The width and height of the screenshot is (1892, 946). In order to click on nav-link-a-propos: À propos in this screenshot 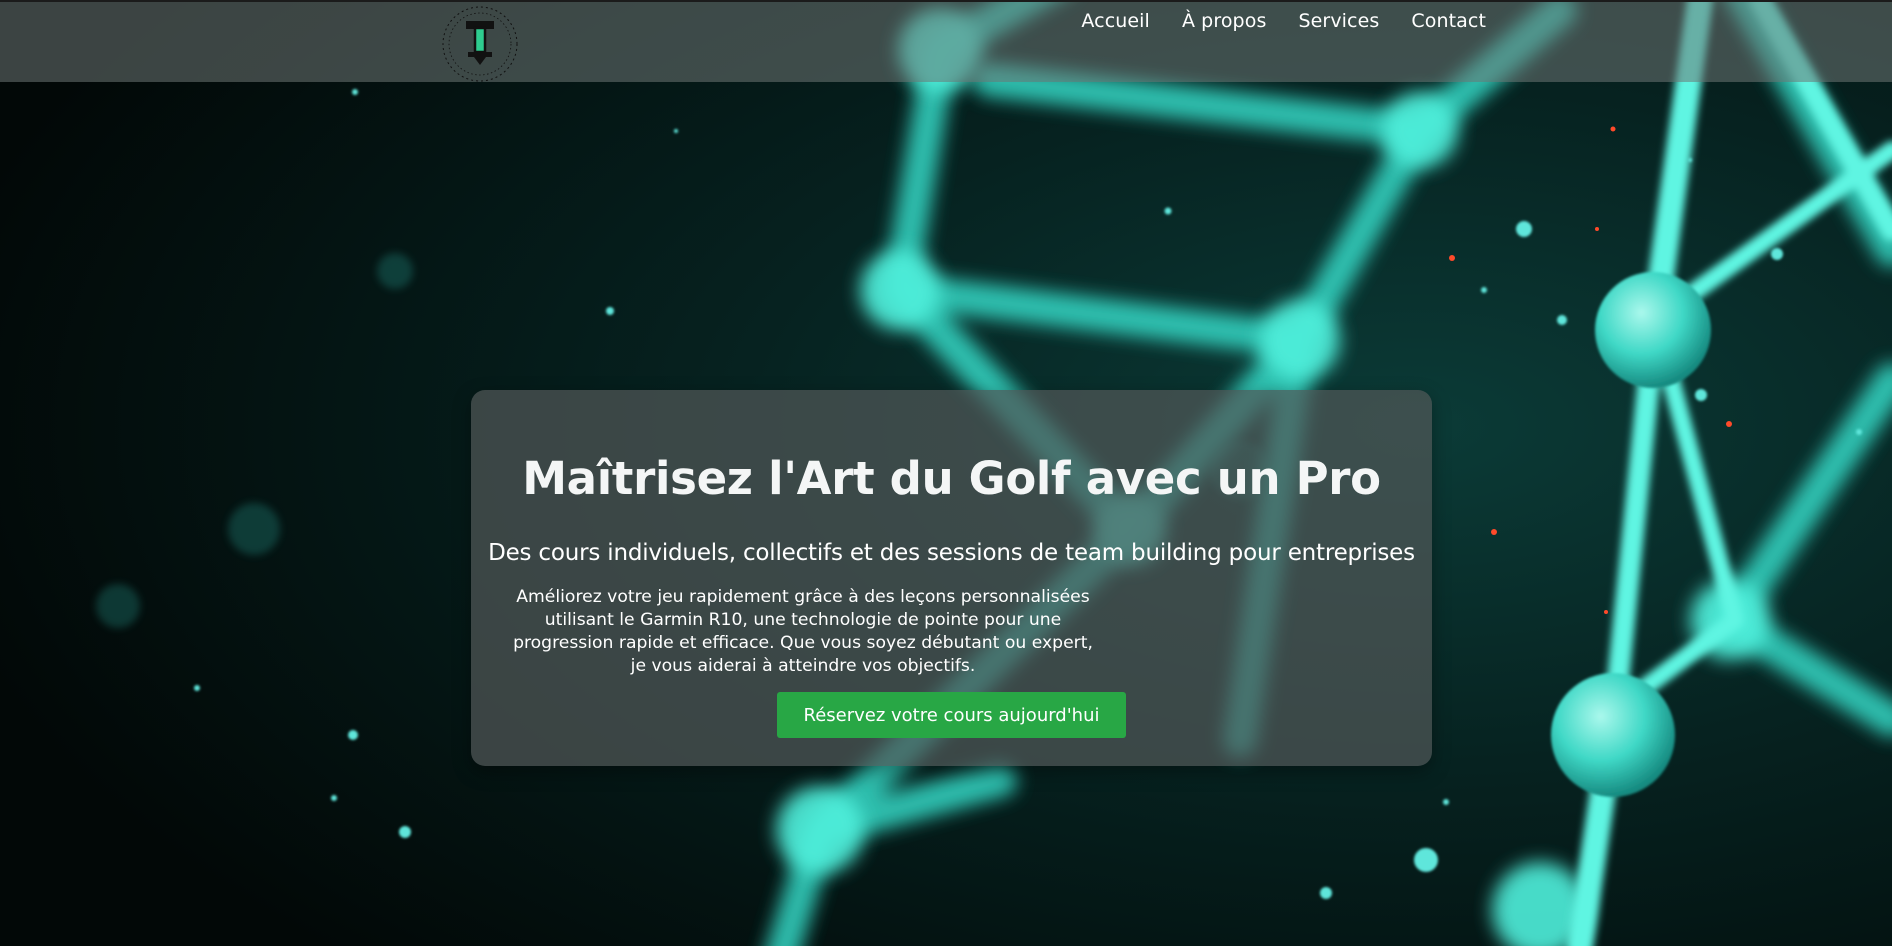, I will do `click(1224, 21)`.